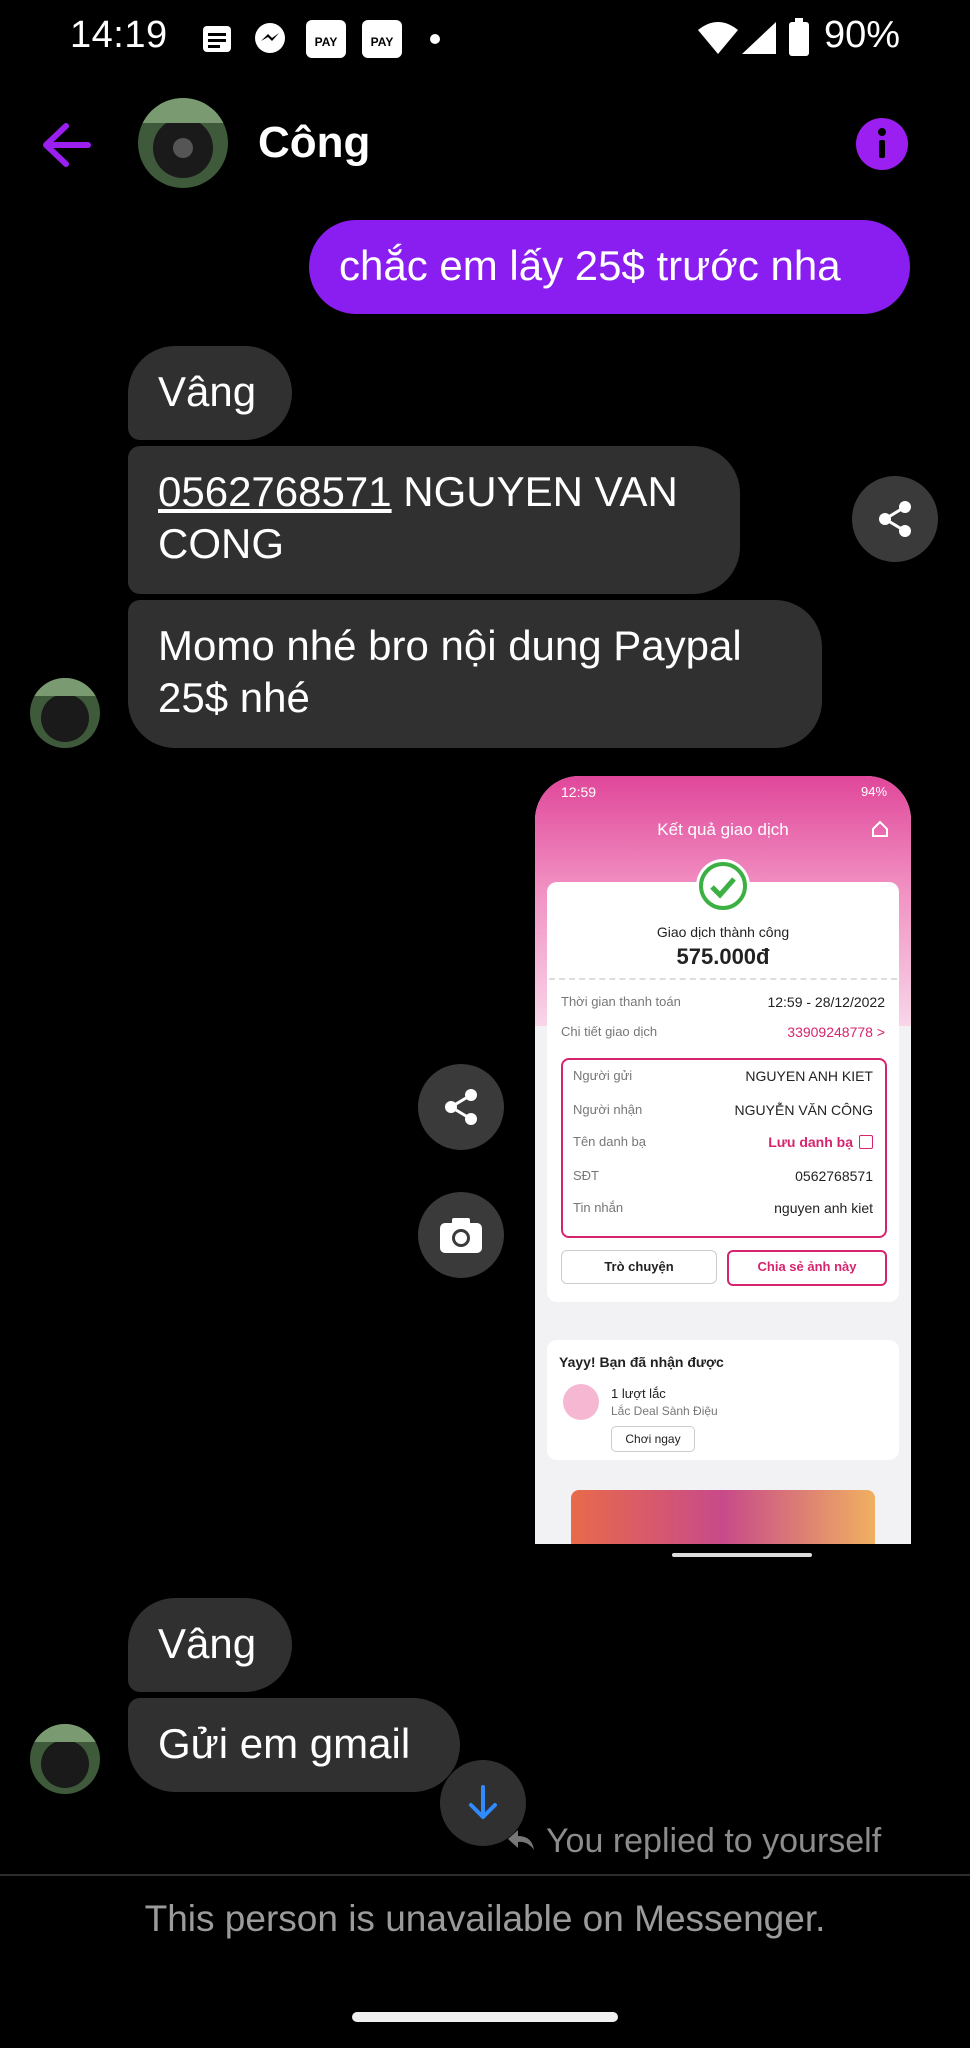 The width and height of the screenshot is (970, 2048). Describe the element at coordinates (435, 39) in the screenshot. I see `dot-icon` at that location.